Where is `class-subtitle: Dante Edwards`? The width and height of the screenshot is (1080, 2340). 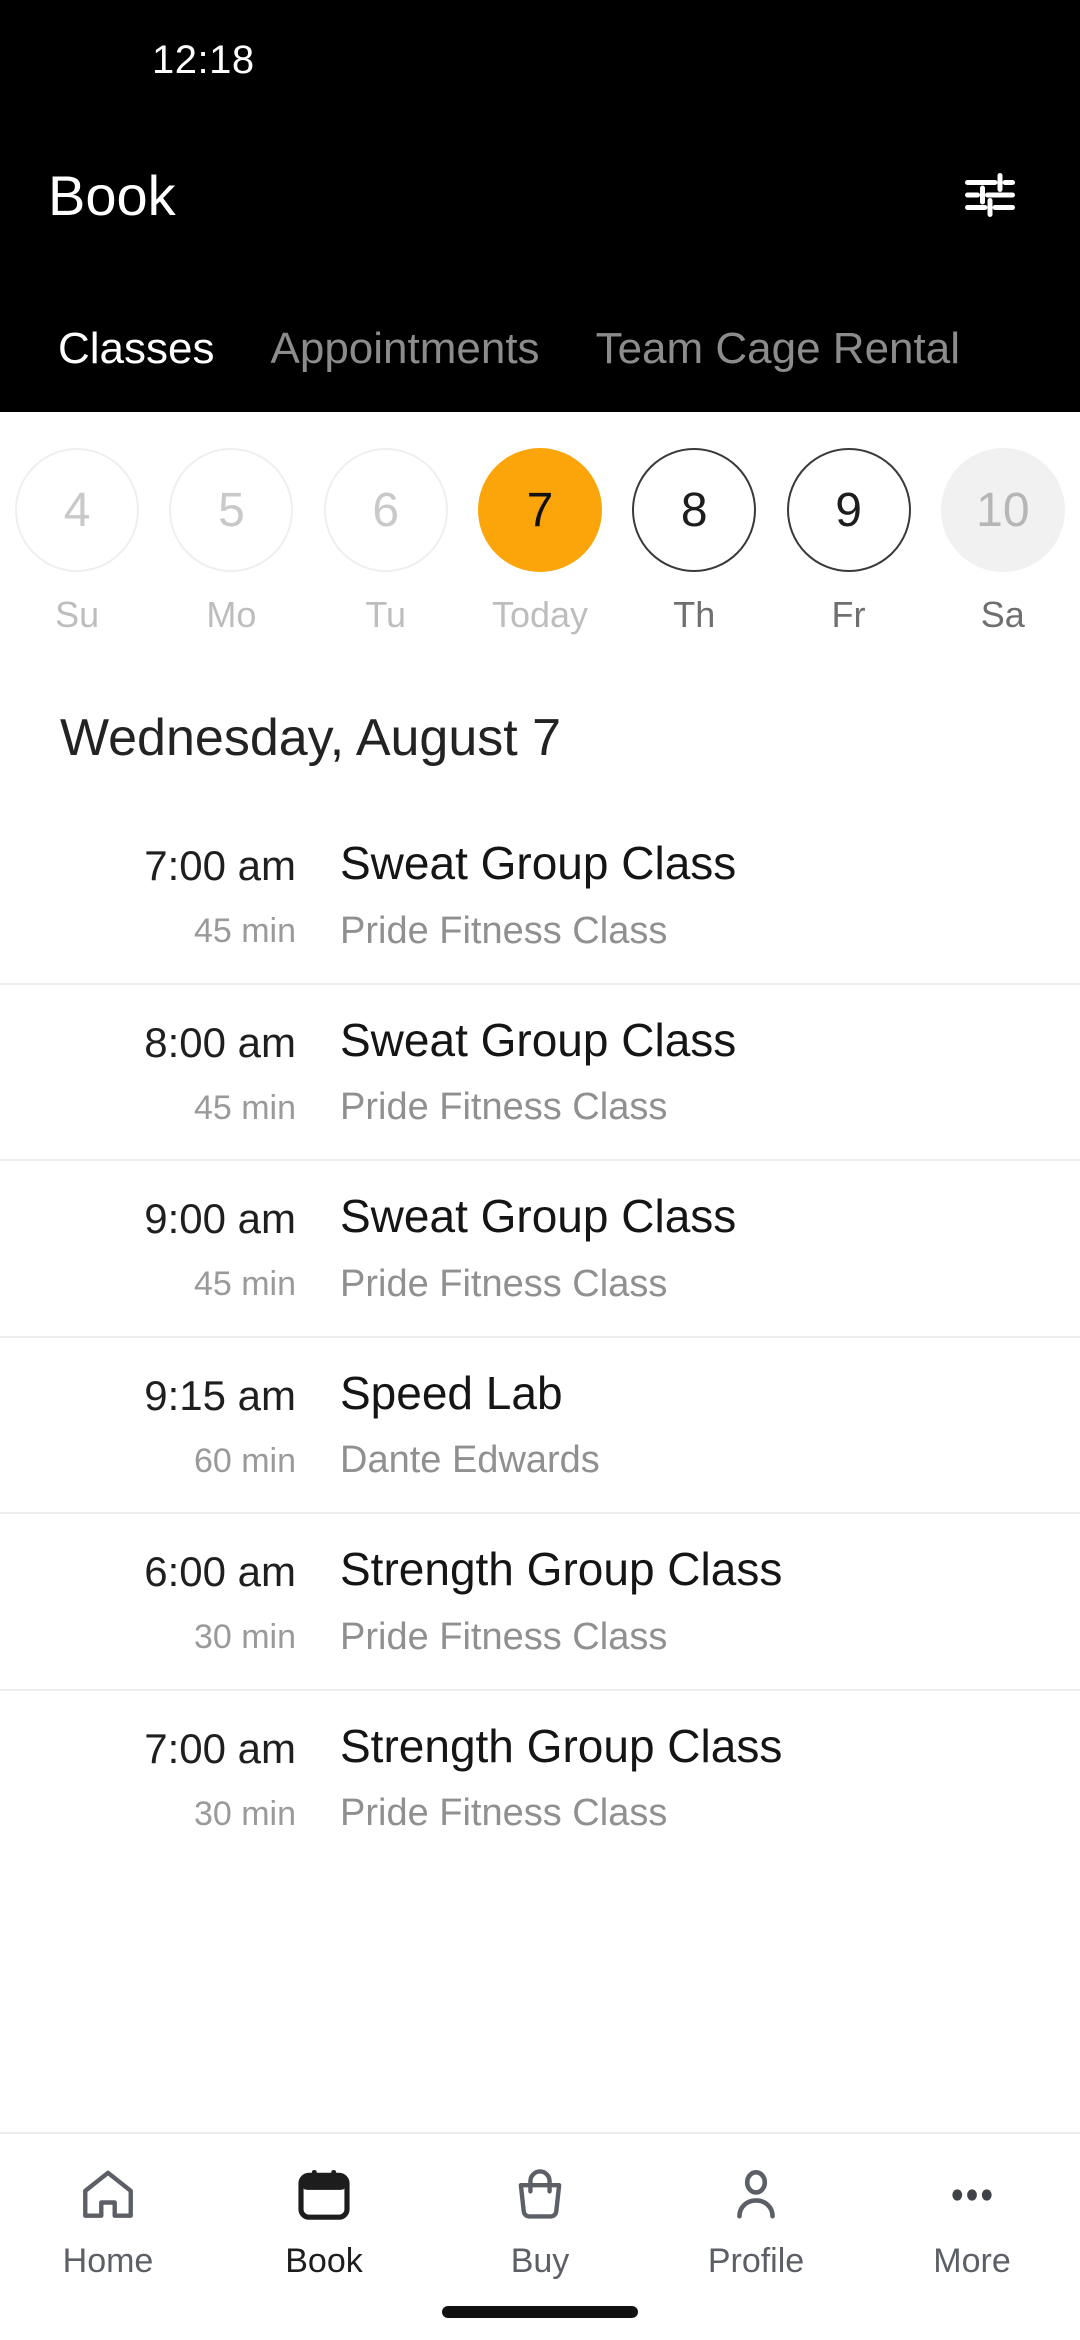
class-subtitle: Dante Edwards is located at coordinates (470, 1460).